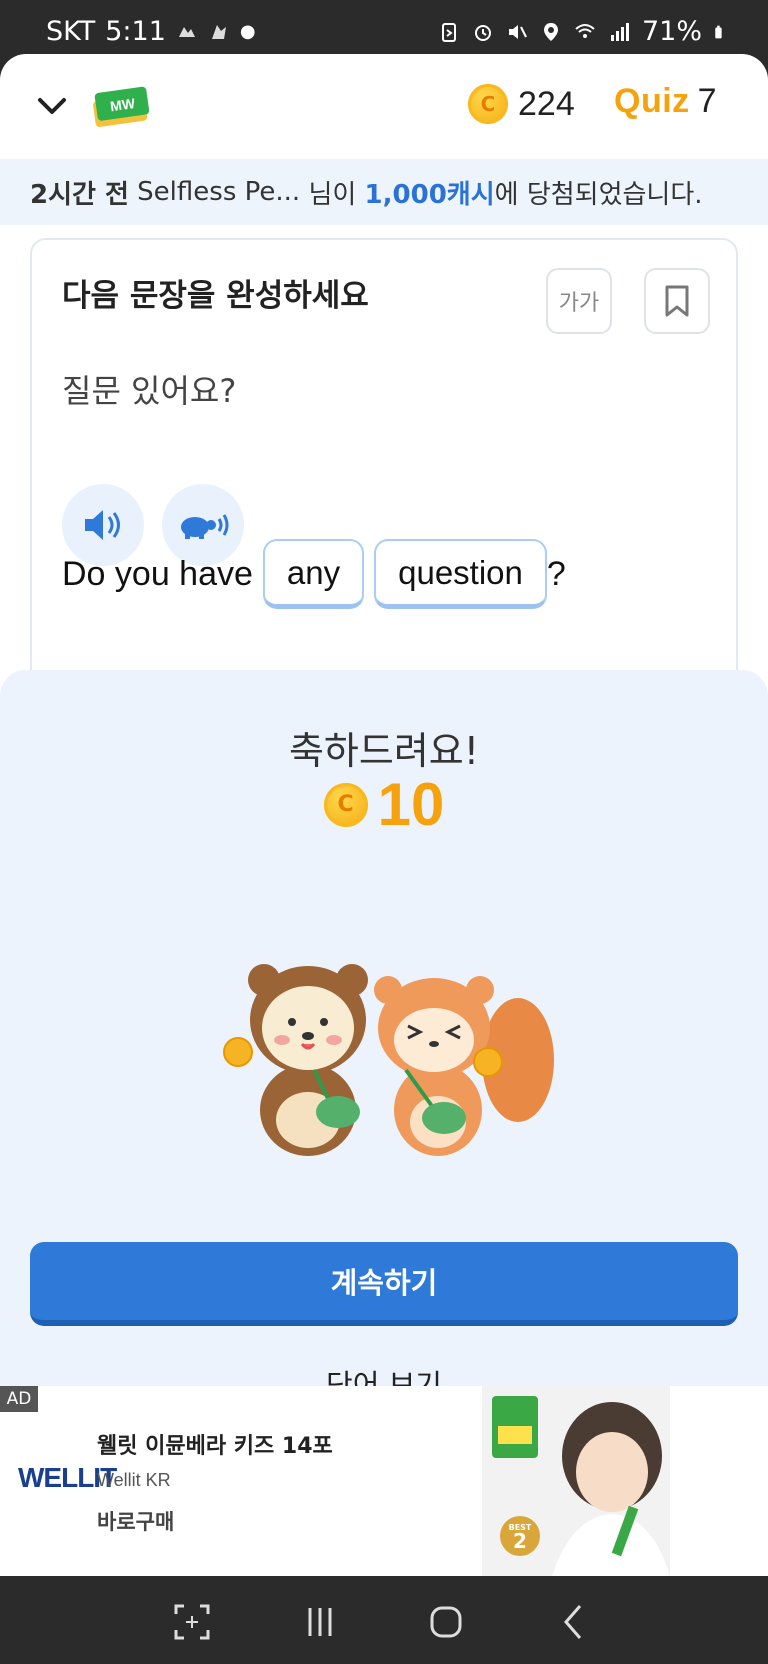 The image size is (768, 1664). Describe the element at coordinates (520, 1541) in the screenshot. I see `ad-badge-number: 2` at that location.